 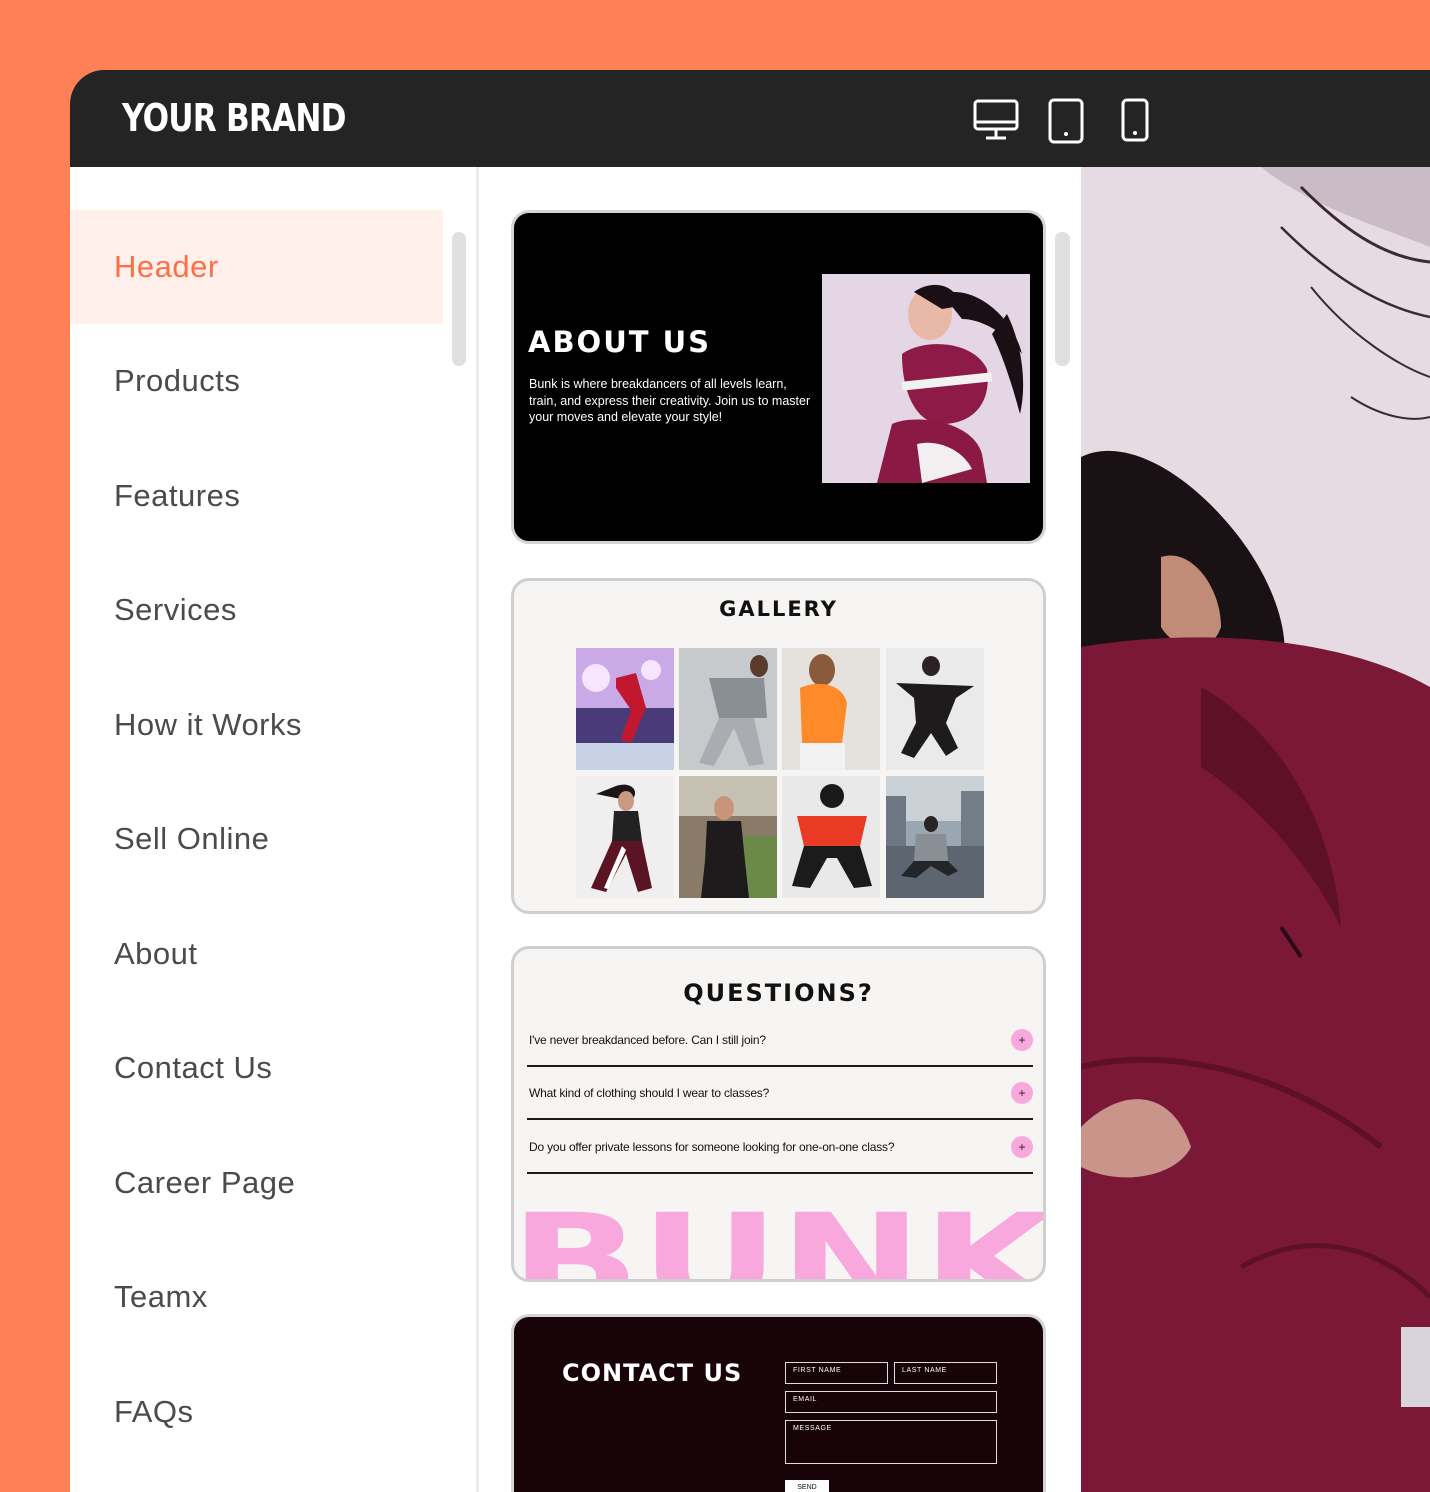 What do you see at coordinates (778, 609) in the screenshot?
I see `gallery-title: GALLERY` at bounding box center [778, 609].